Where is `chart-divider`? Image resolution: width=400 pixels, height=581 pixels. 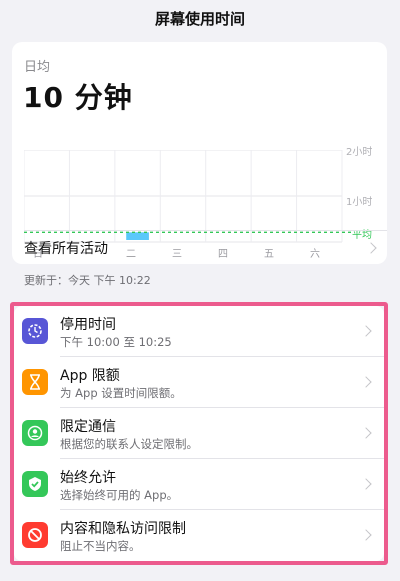
chart-divider is located at coordinates (205, 230).